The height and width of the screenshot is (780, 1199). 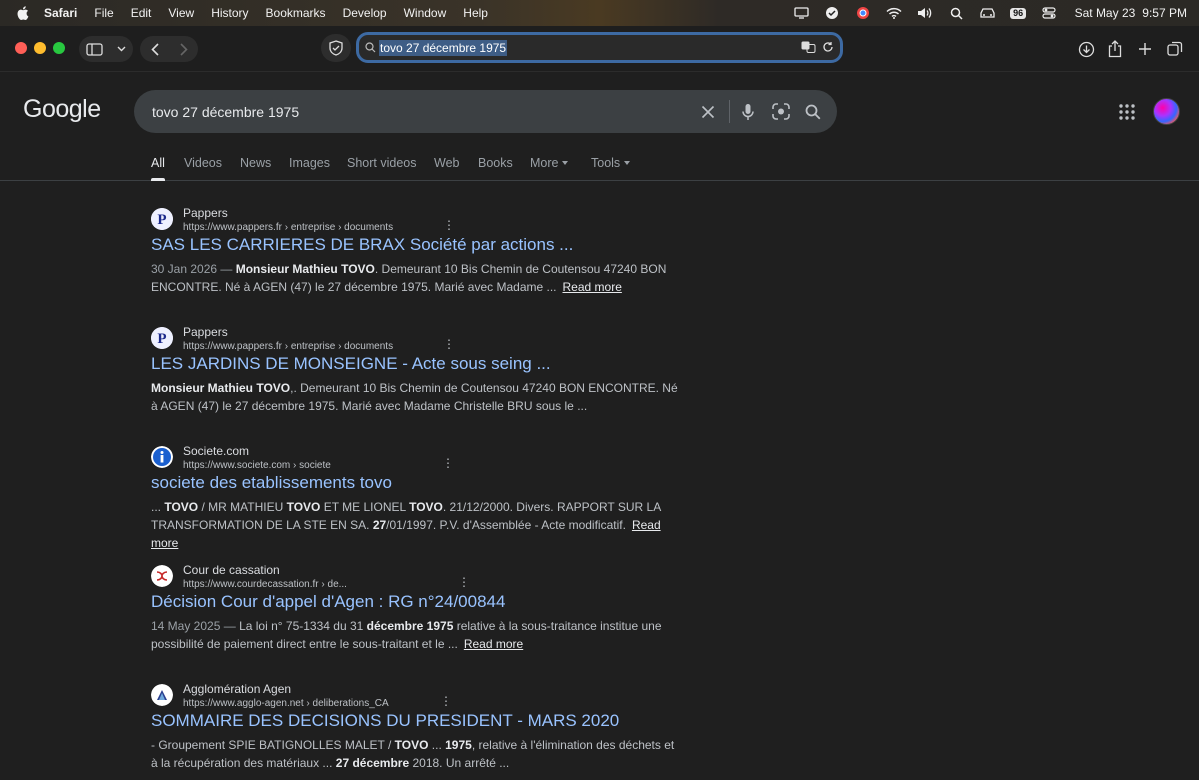 I want to click on navigation-group, so click(x=169, y=49).